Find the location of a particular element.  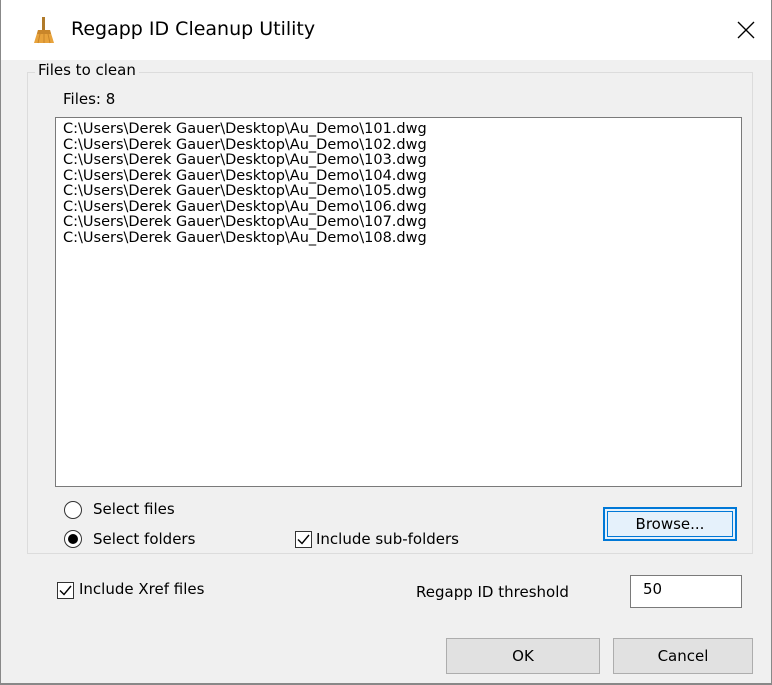

files-group-legend: Files to clean is located at coordinates (87, 70).